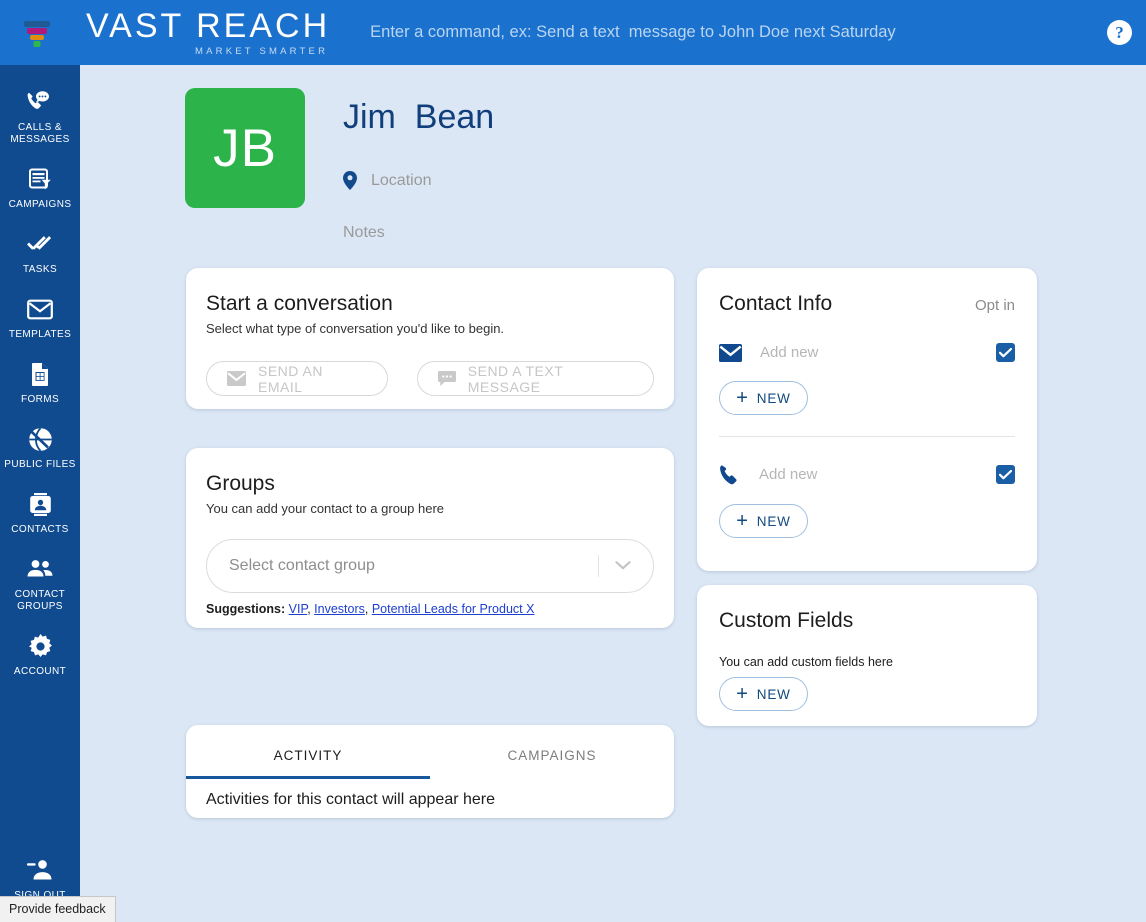 The width and height of the screenshot is (1146, 922). I want to click on conversation-buttons: SEND AN EMAIL SEND A TEXT MESSAGE, so click(430, 378).